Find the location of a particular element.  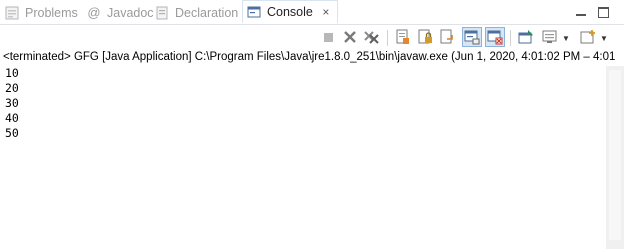

output-line: 50 is located at coordinates (12, 133).